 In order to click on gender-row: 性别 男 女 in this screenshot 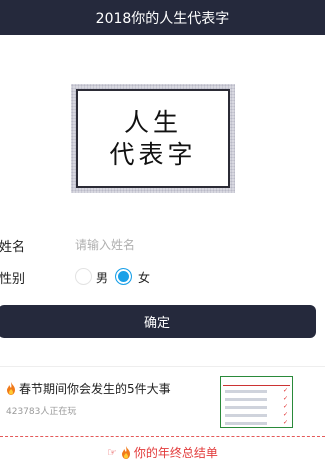, I will do `click(162, 277)`.